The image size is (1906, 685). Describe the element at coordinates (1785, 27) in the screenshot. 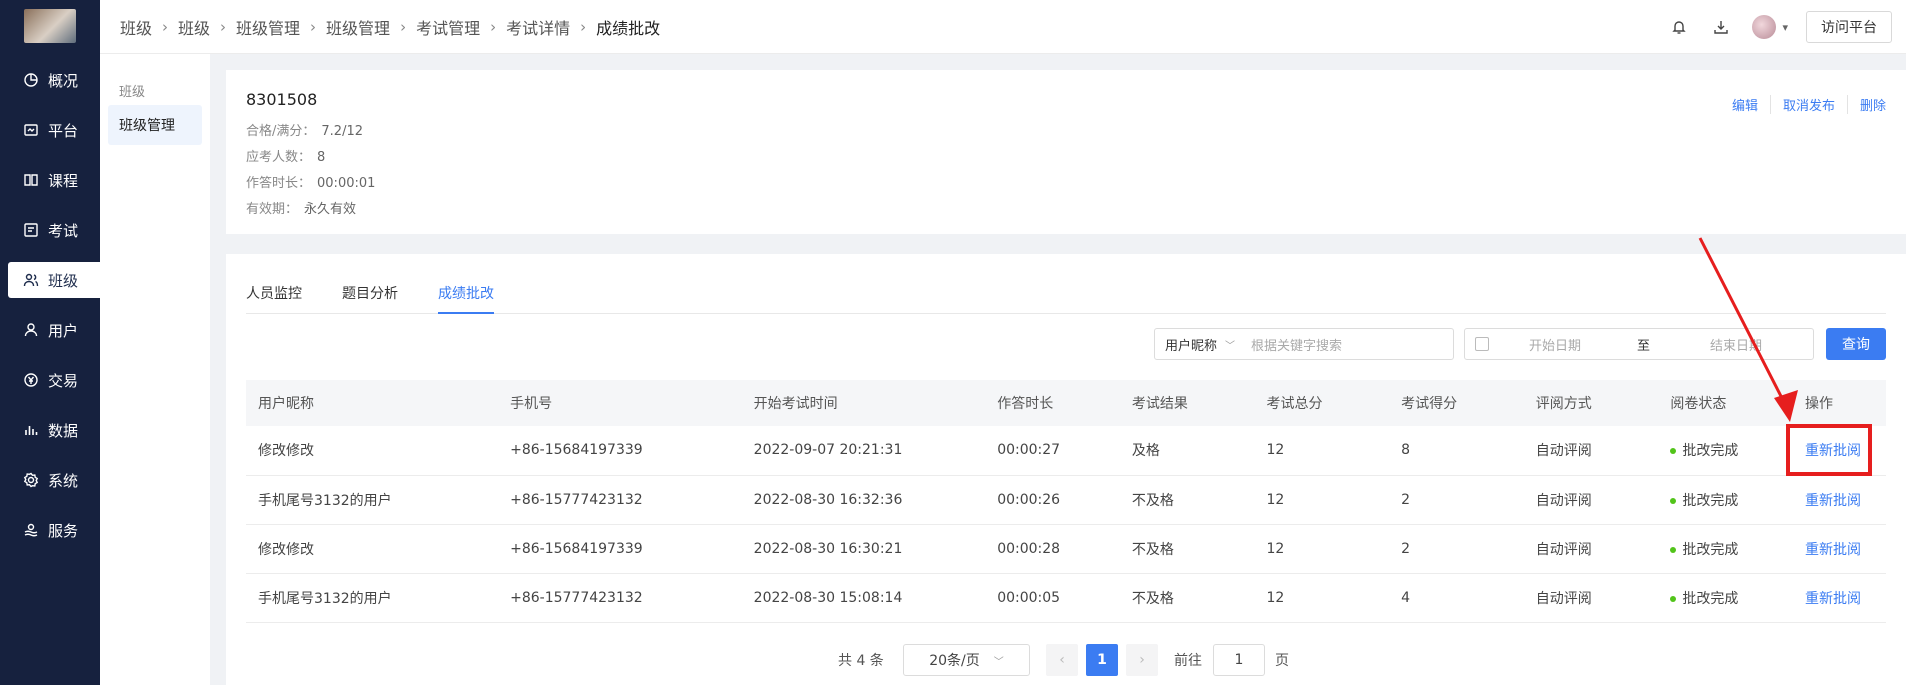

I see `chevron-down-icon: ▾` at that location.